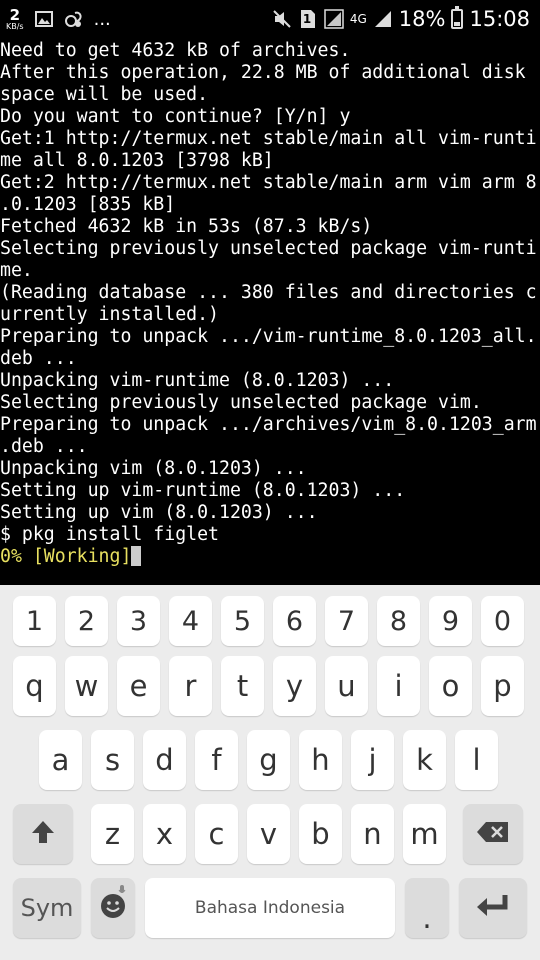 The height and width of the screenshot is (960, 540). Describe the element at coordinates (398, 686) in the screenshot. I see `key-i: i` at that location.